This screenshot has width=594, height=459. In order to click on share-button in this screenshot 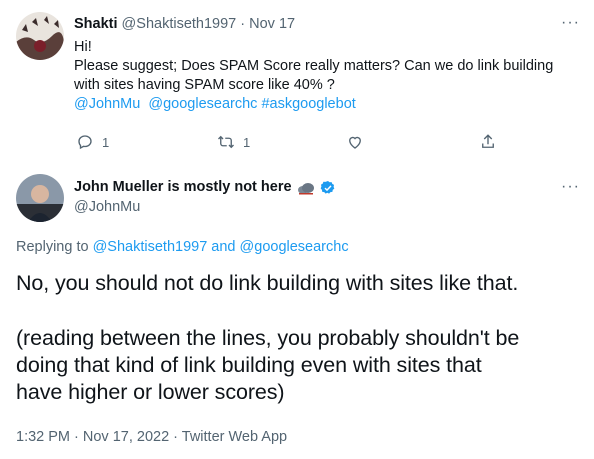, I will do `click(488, 142)`.